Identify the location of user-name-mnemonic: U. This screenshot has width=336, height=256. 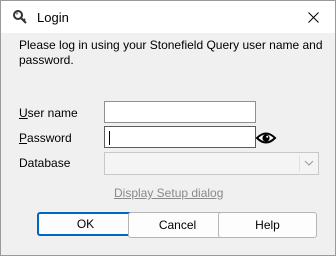
(23, 113).